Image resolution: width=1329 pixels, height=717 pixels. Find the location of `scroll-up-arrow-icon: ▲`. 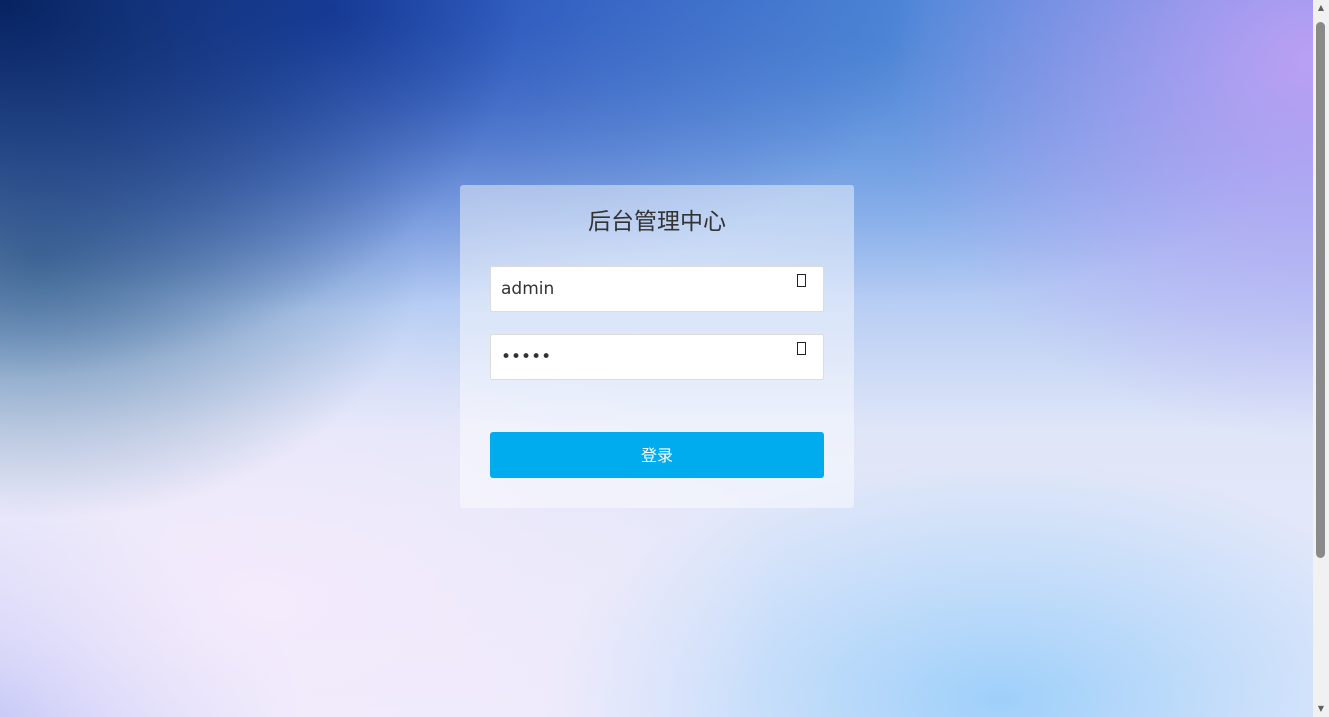

scroll-up-arrow-icon: ▲ is located at coordinates (1321, 8).